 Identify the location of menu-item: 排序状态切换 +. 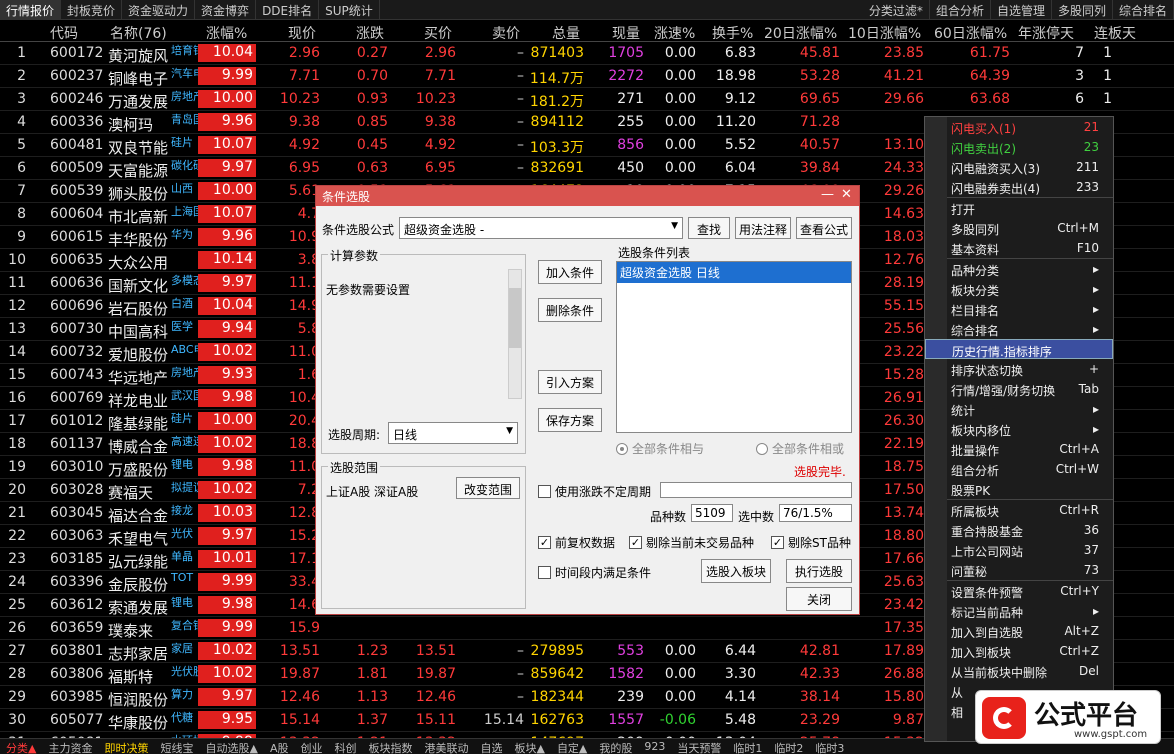
(1019, 369).